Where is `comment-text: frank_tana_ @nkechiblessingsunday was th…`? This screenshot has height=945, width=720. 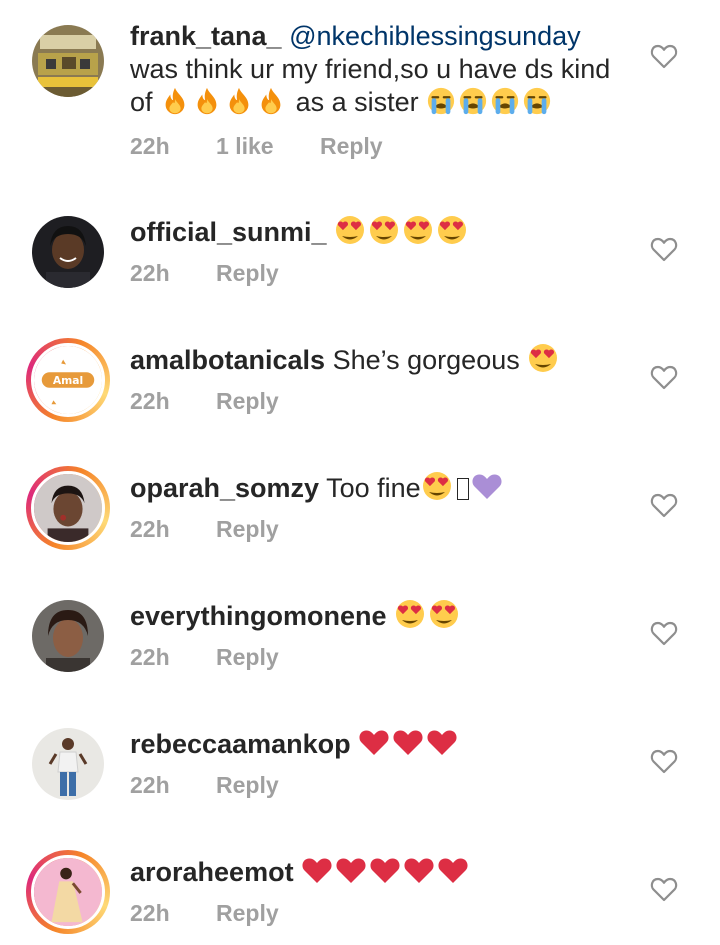 comment-text: frank_tana_ @nkechiblessingsunday was th… is located at coordinates (385, 69).